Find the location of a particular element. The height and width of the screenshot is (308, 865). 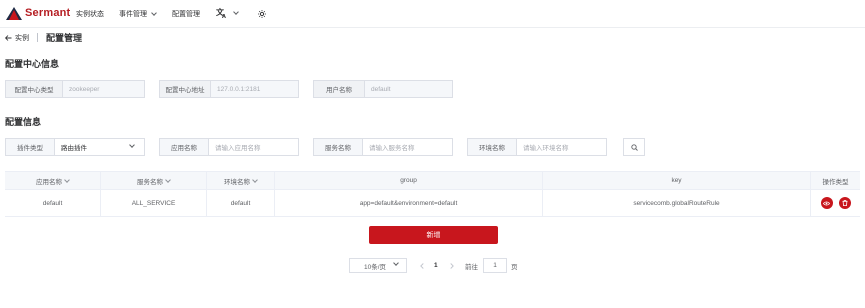

back-link-label: 实例 is located at coordinates (22, 38).